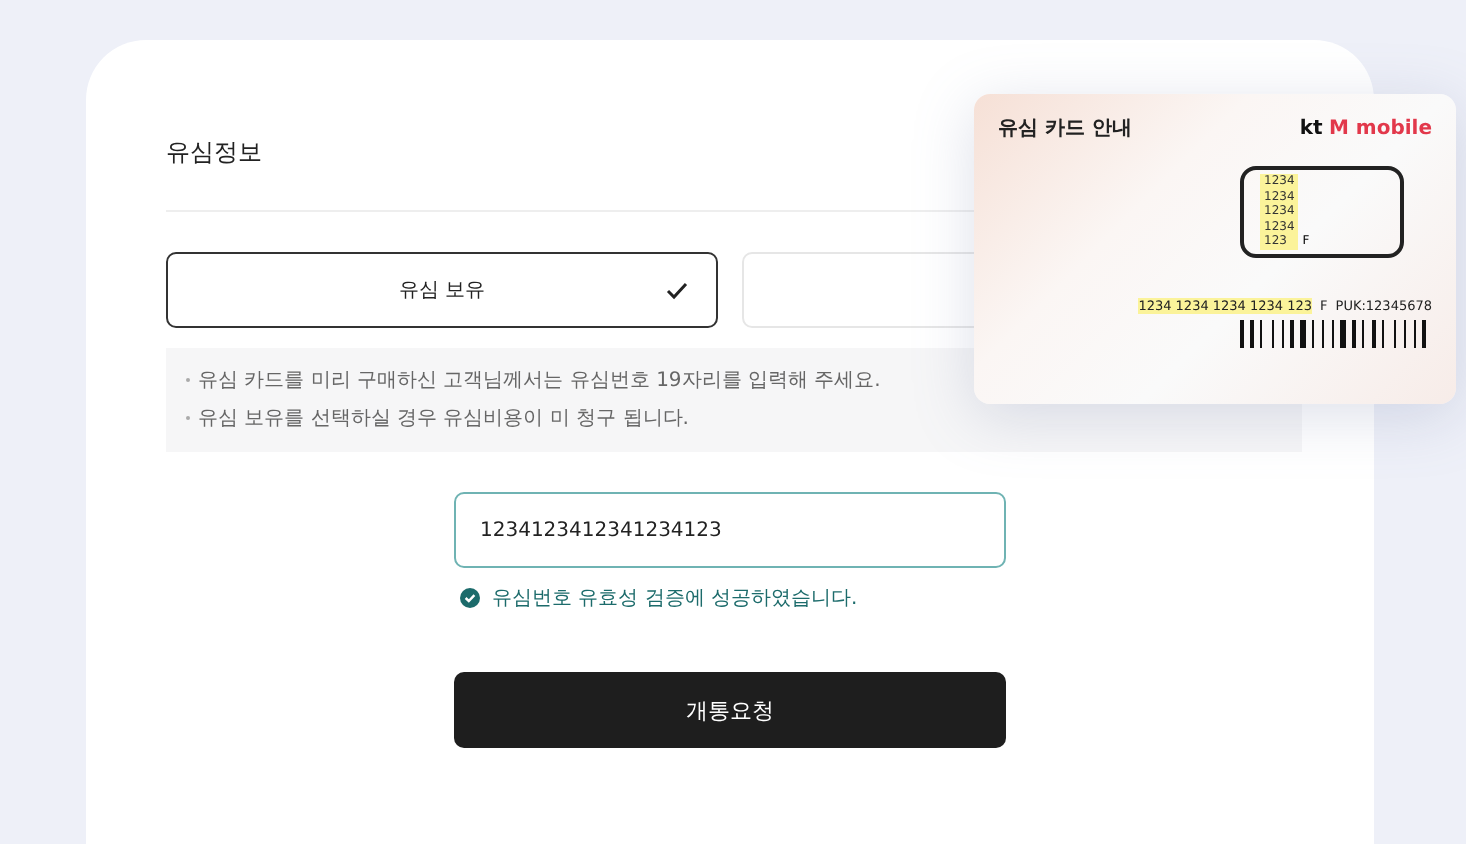 This screenshot has height=844, width=1466. I want to click on check-icon, so click(677, 291).